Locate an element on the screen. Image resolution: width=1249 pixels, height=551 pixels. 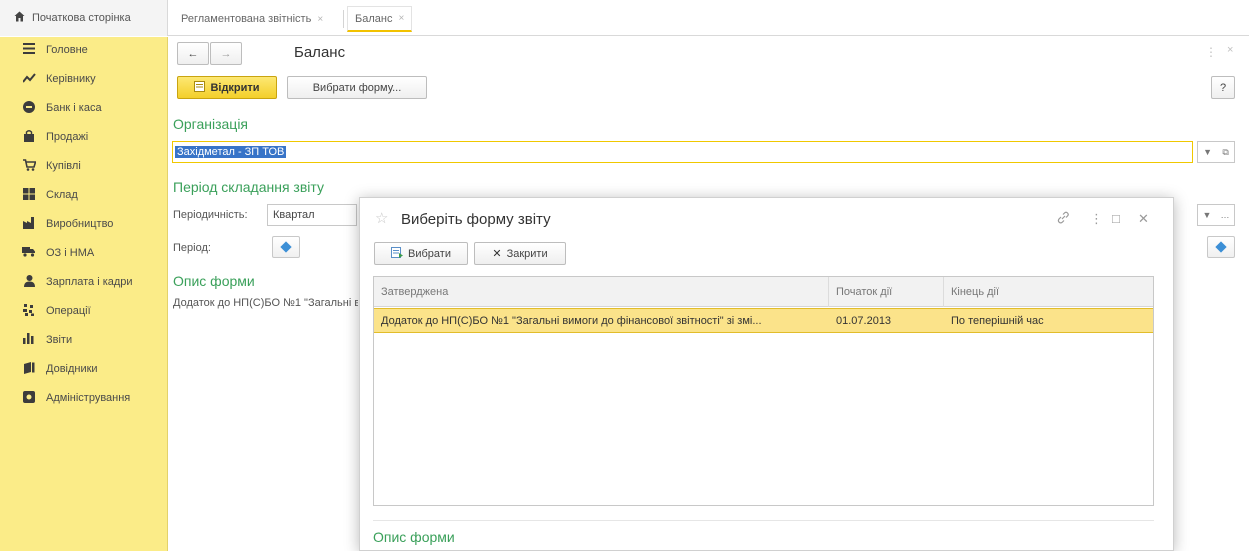
tab-regulated-reporting: Регламентована звітність × is located at coordinates (252, 19).